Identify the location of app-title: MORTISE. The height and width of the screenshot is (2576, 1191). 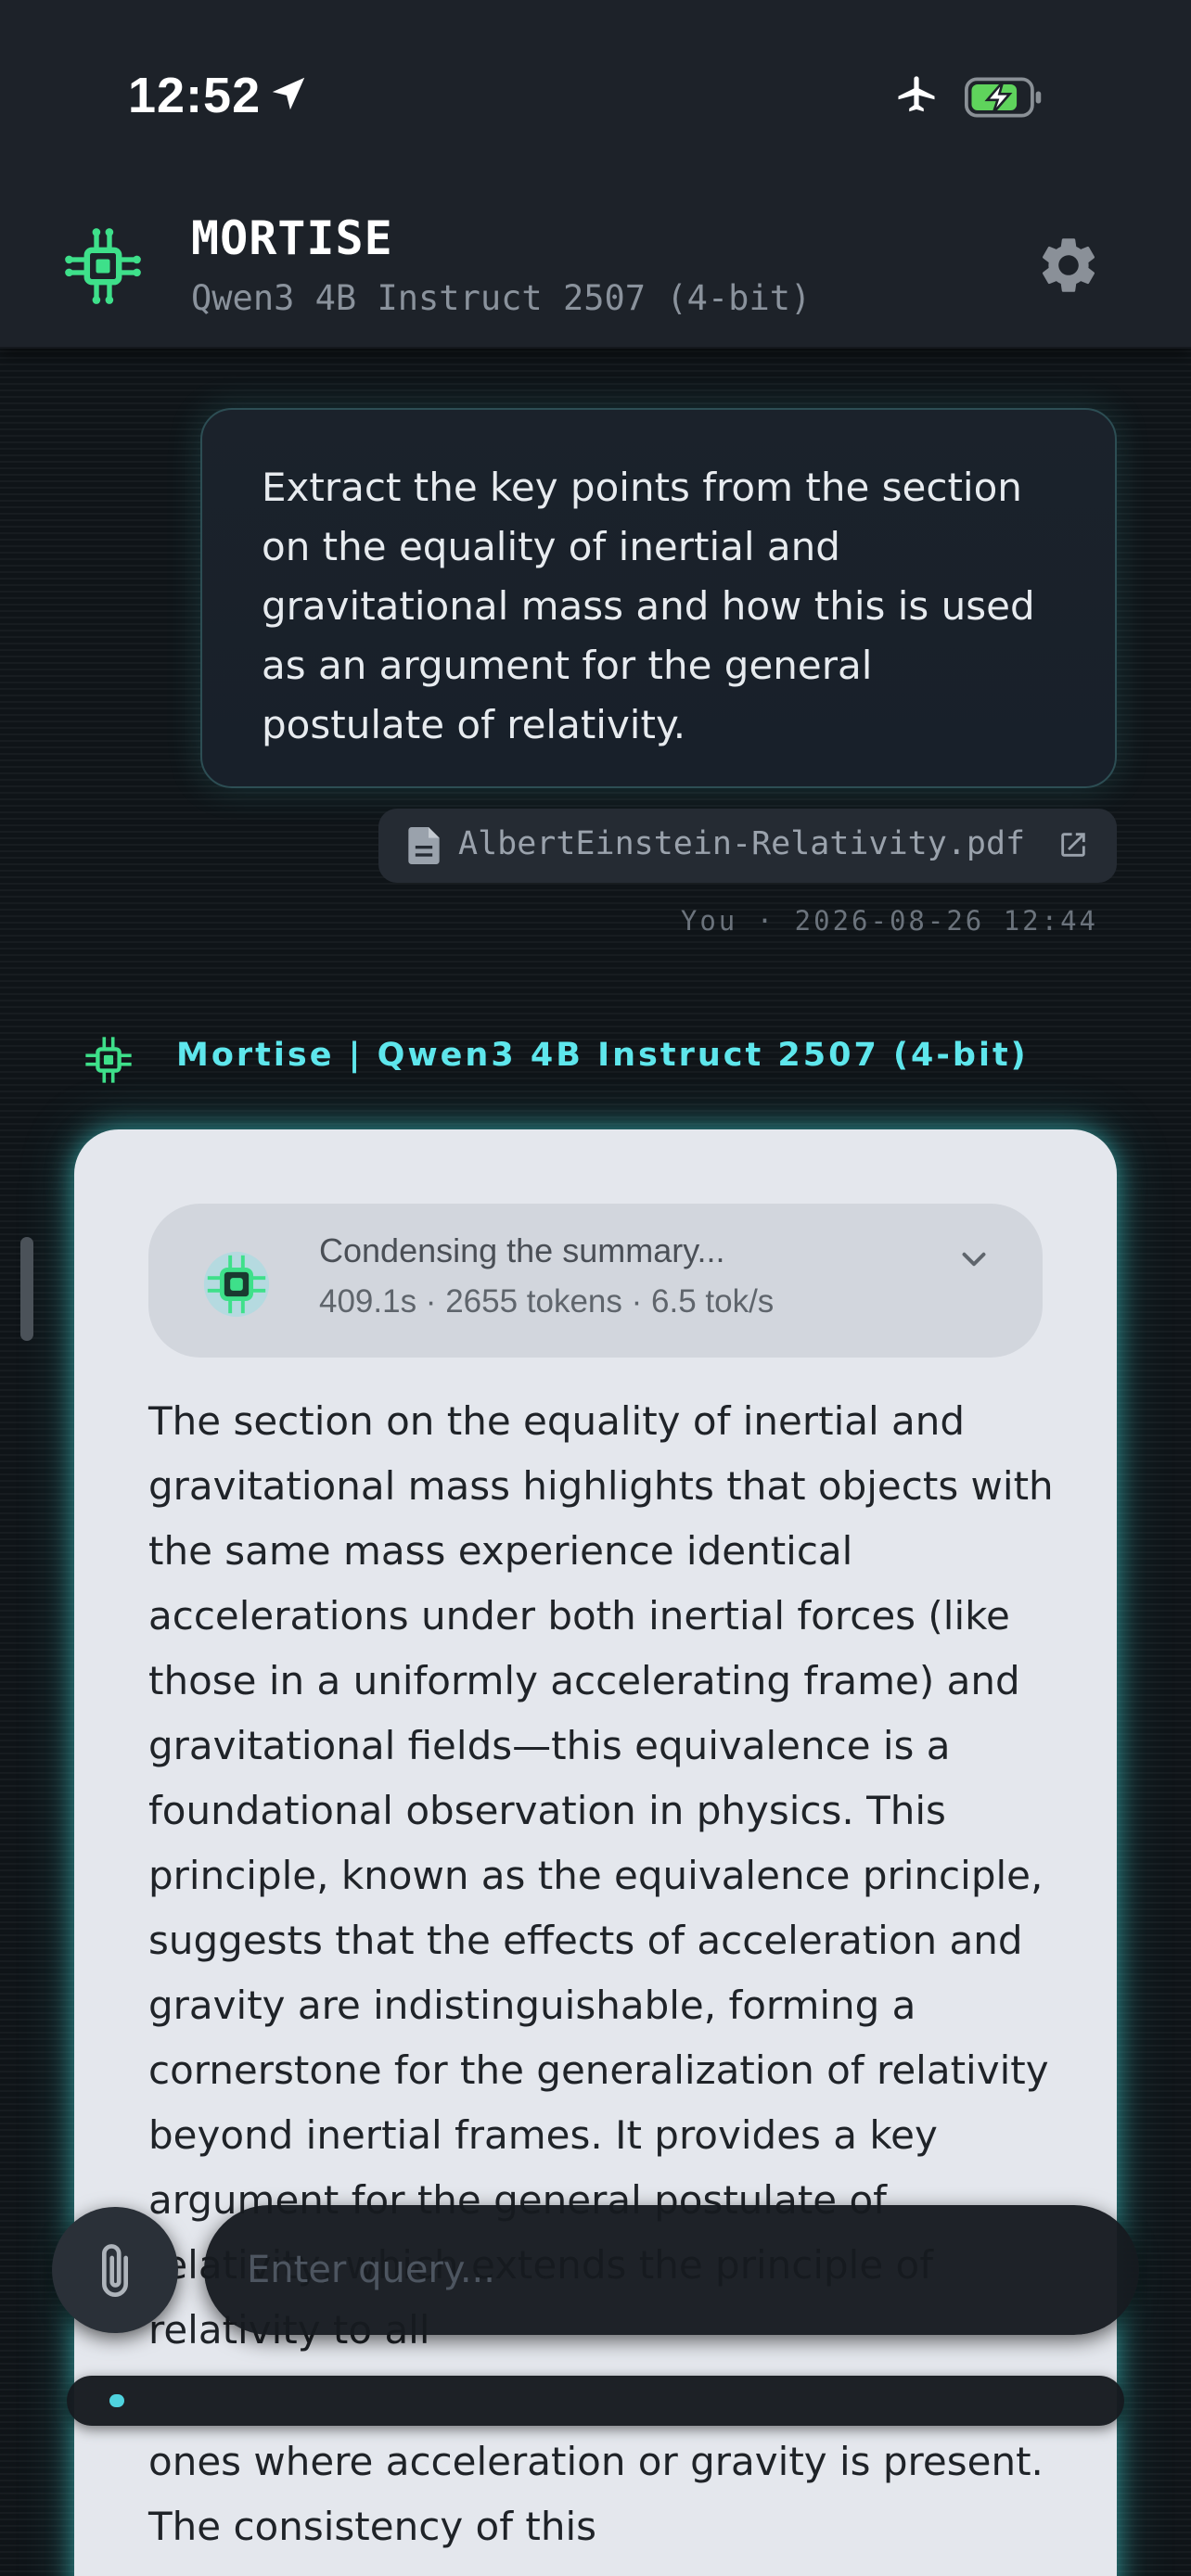
(292, 238).